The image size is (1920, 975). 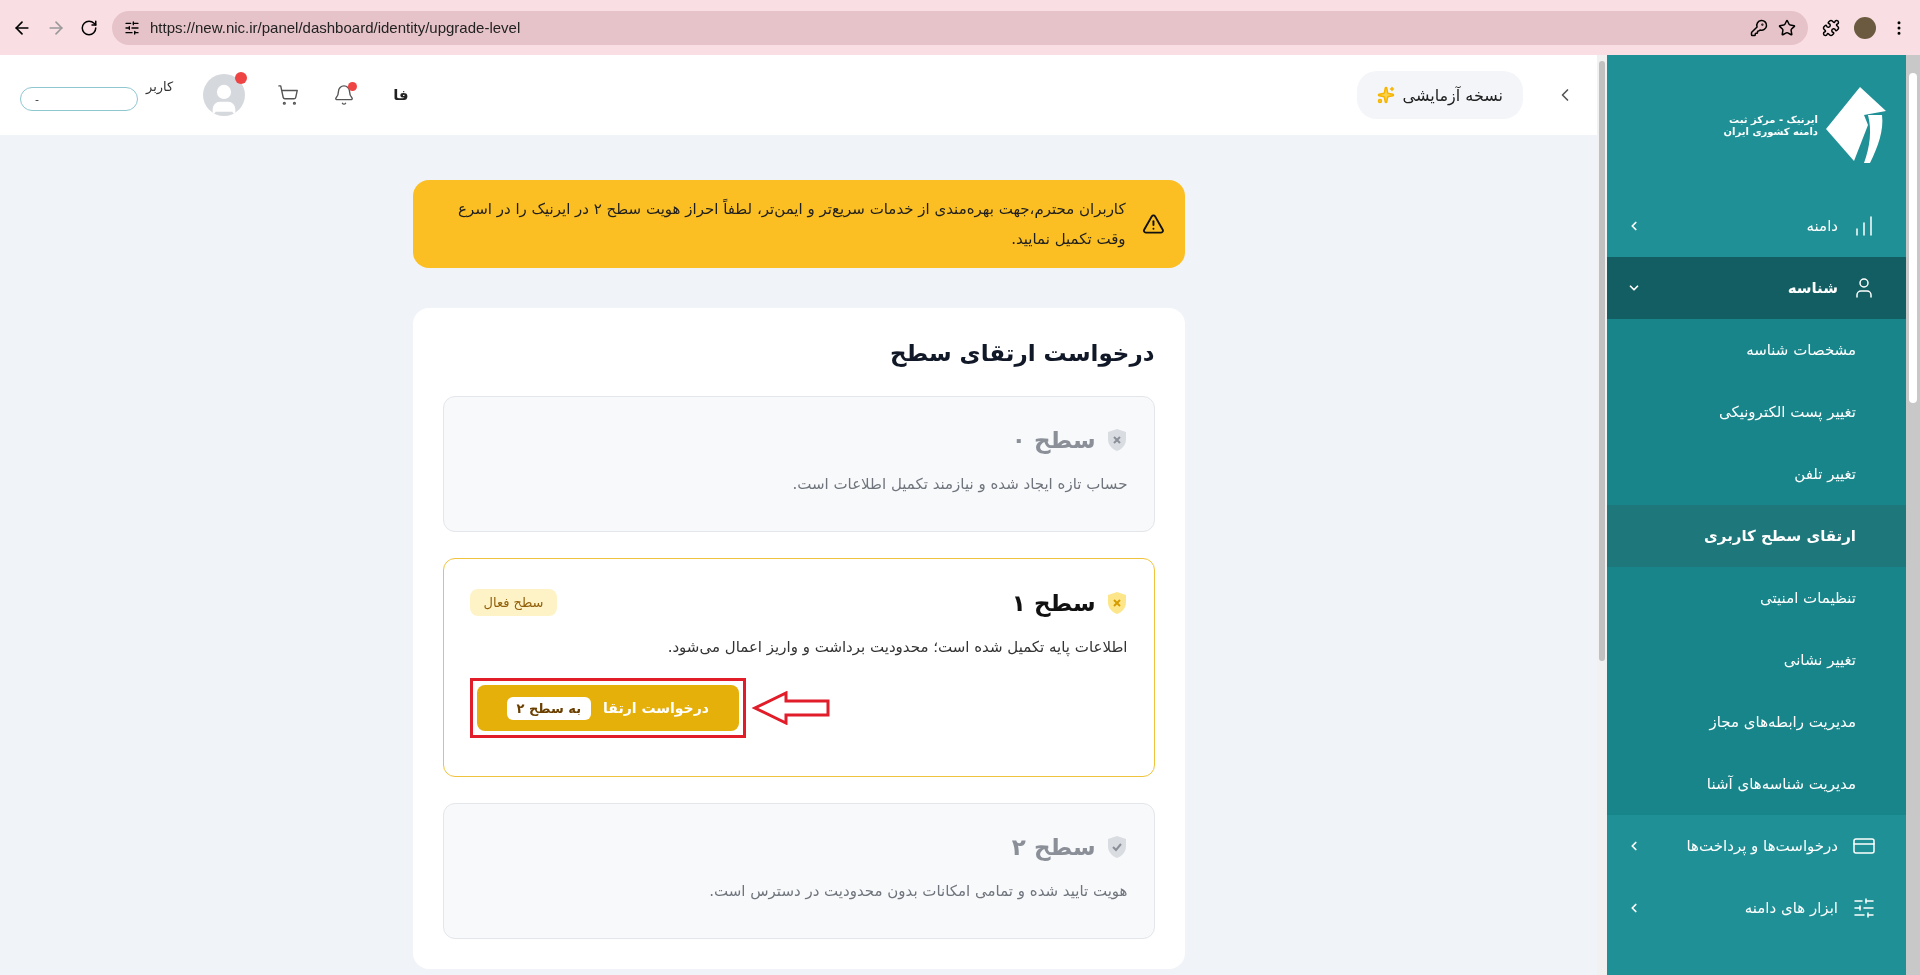 I want to click on avatar-button, so click(x=224, y=95).